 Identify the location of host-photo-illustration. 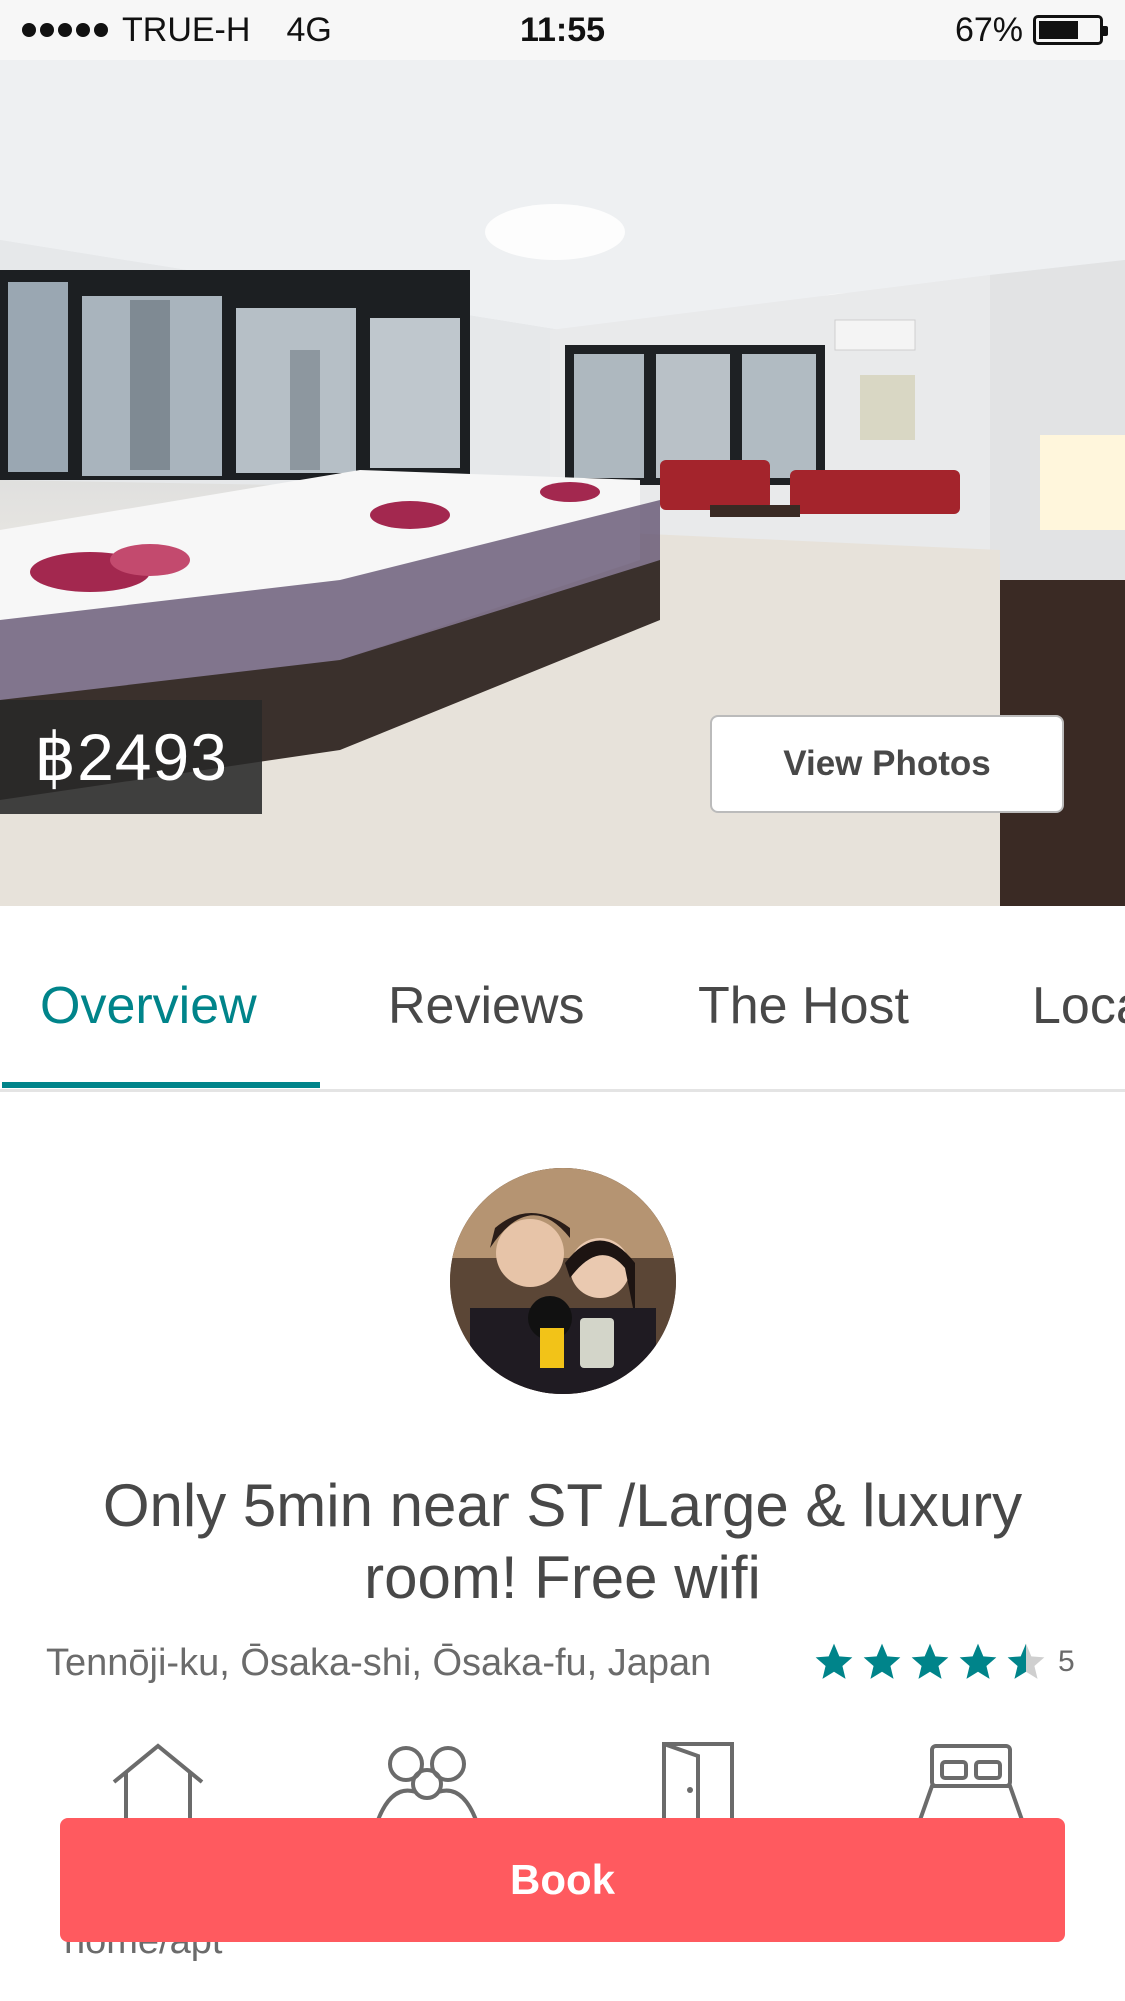
(563, 1281).